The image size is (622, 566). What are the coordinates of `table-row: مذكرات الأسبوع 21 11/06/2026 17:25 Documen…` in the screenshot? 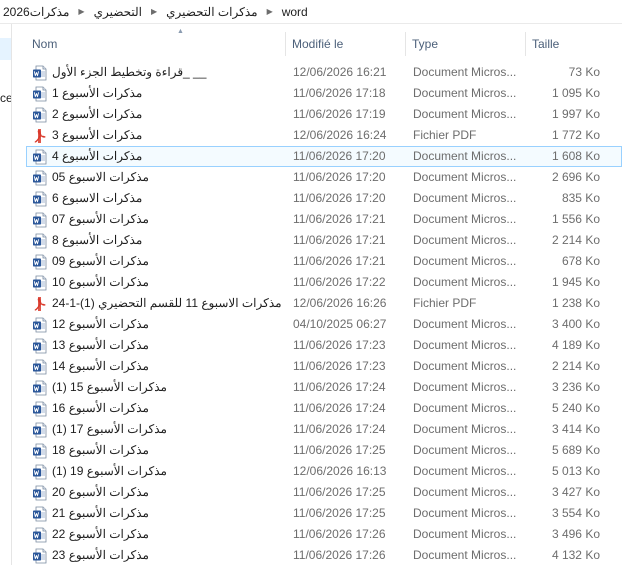 It's located at (324, 513).